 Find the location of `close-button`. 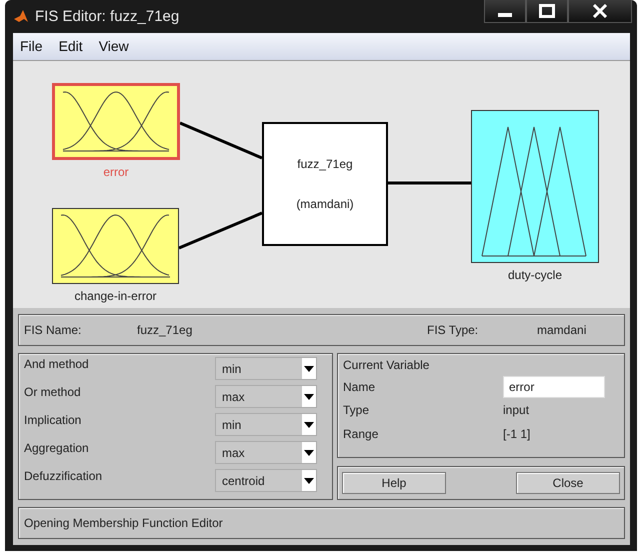

close-button is located at coordinates (600, 11).